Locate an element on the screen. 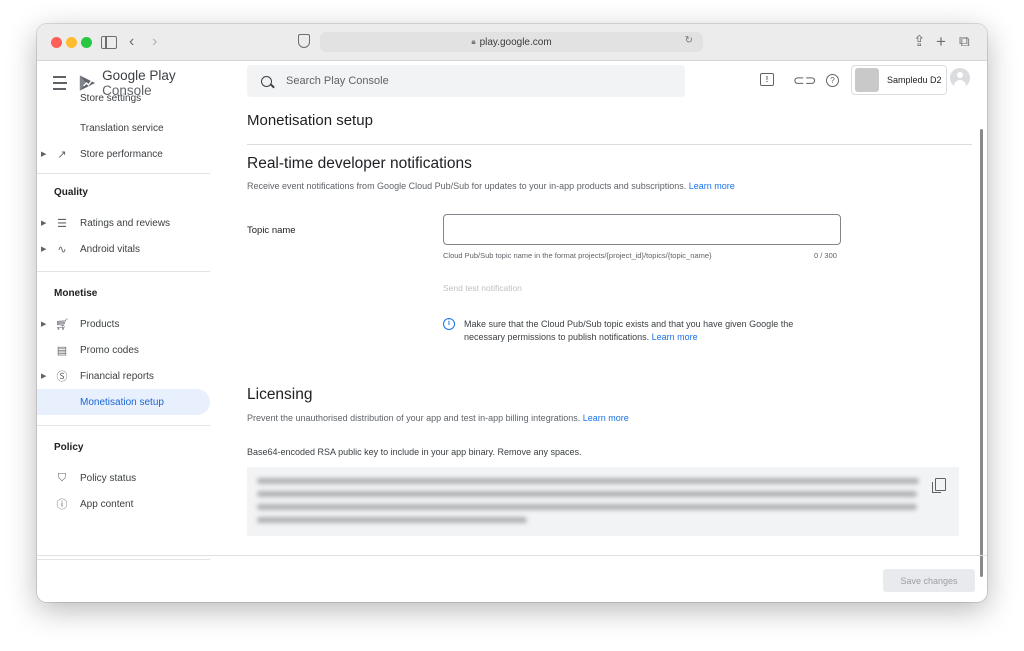  avatar is located at coordinates (960, 78).